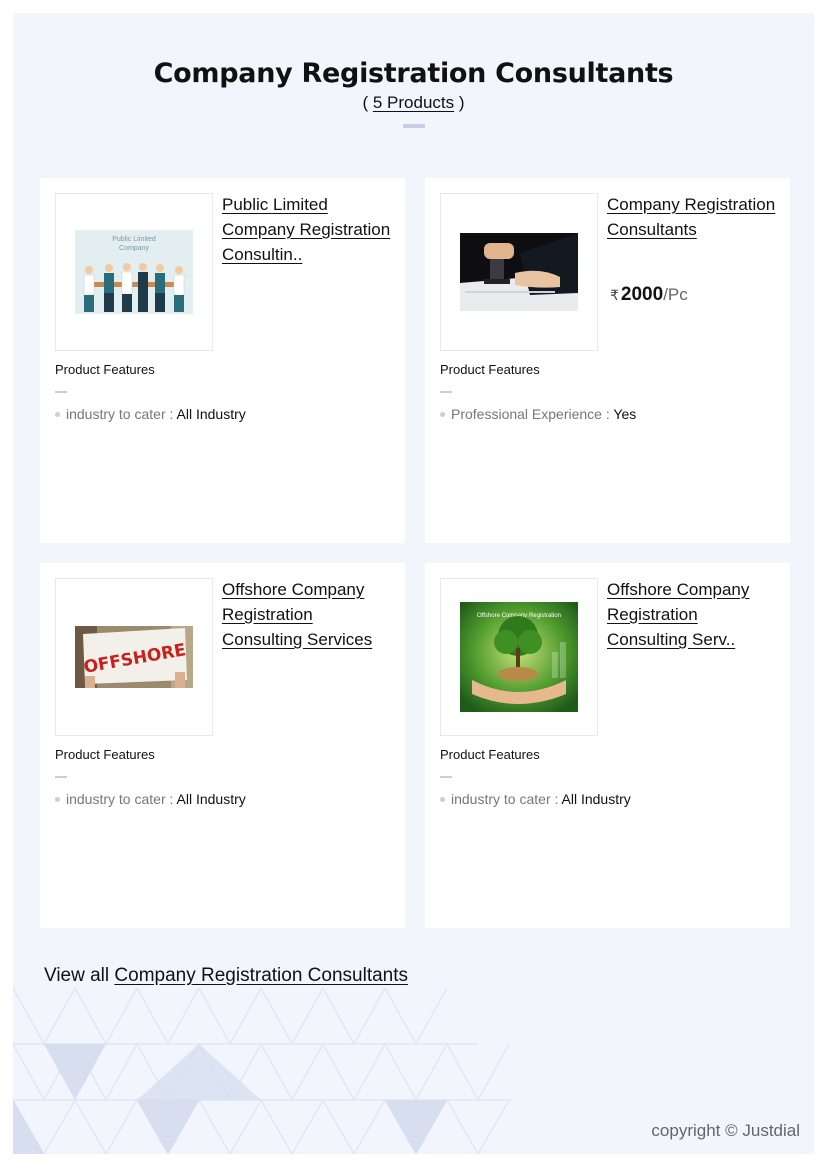  I want to click on product-count: ( 5 Products ), so click(413, 103).